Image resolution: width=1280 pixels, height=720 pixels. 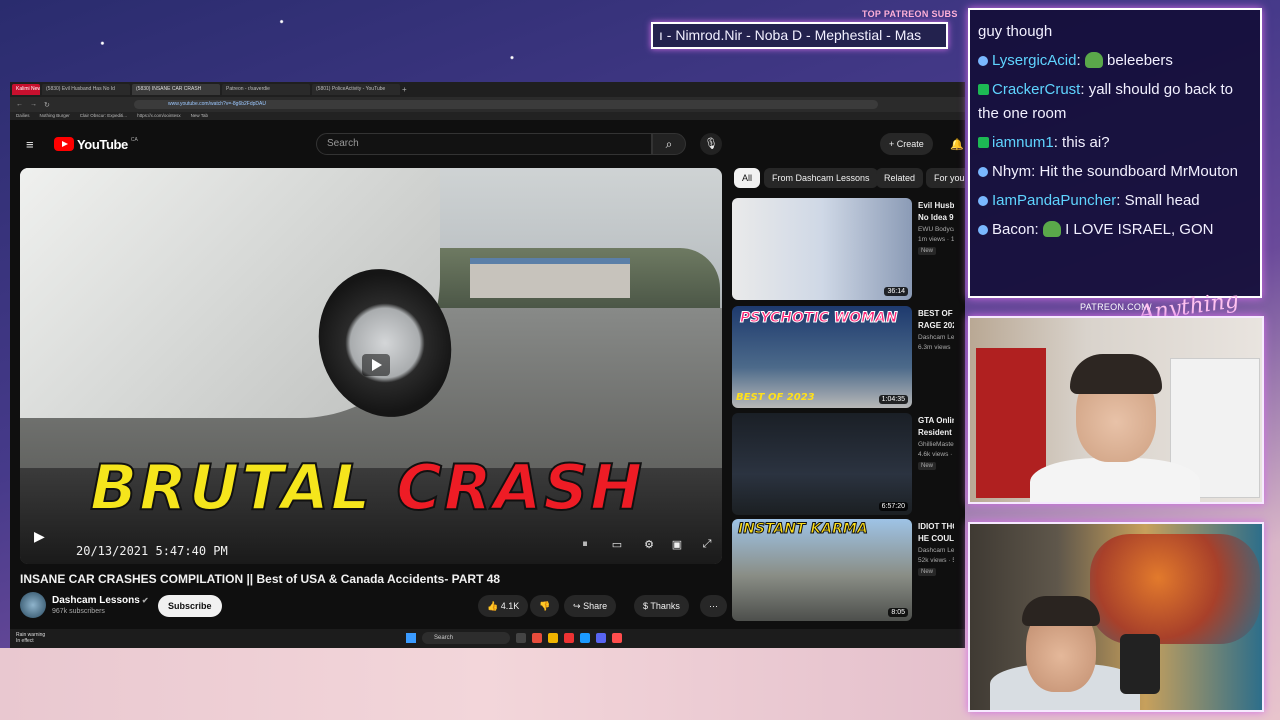 What do you see at coordinates (617, 546) in the screenshot?
I see `subtitles-icon: ▭` at bounding box center [617, 546].